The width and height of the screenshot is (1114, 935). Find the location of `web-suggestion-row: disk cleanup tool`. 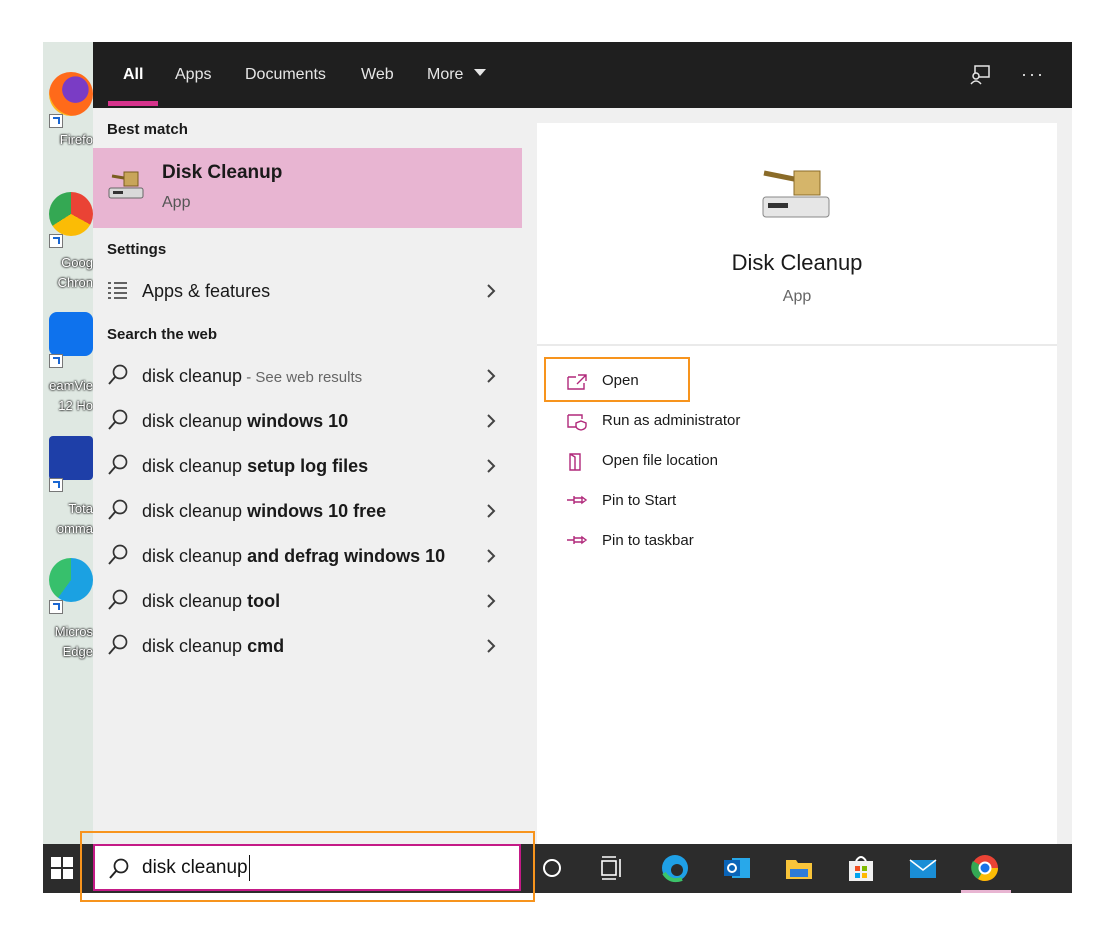

web-suggestion-row: disk cleanup tool is located at coordinates (307, 601).